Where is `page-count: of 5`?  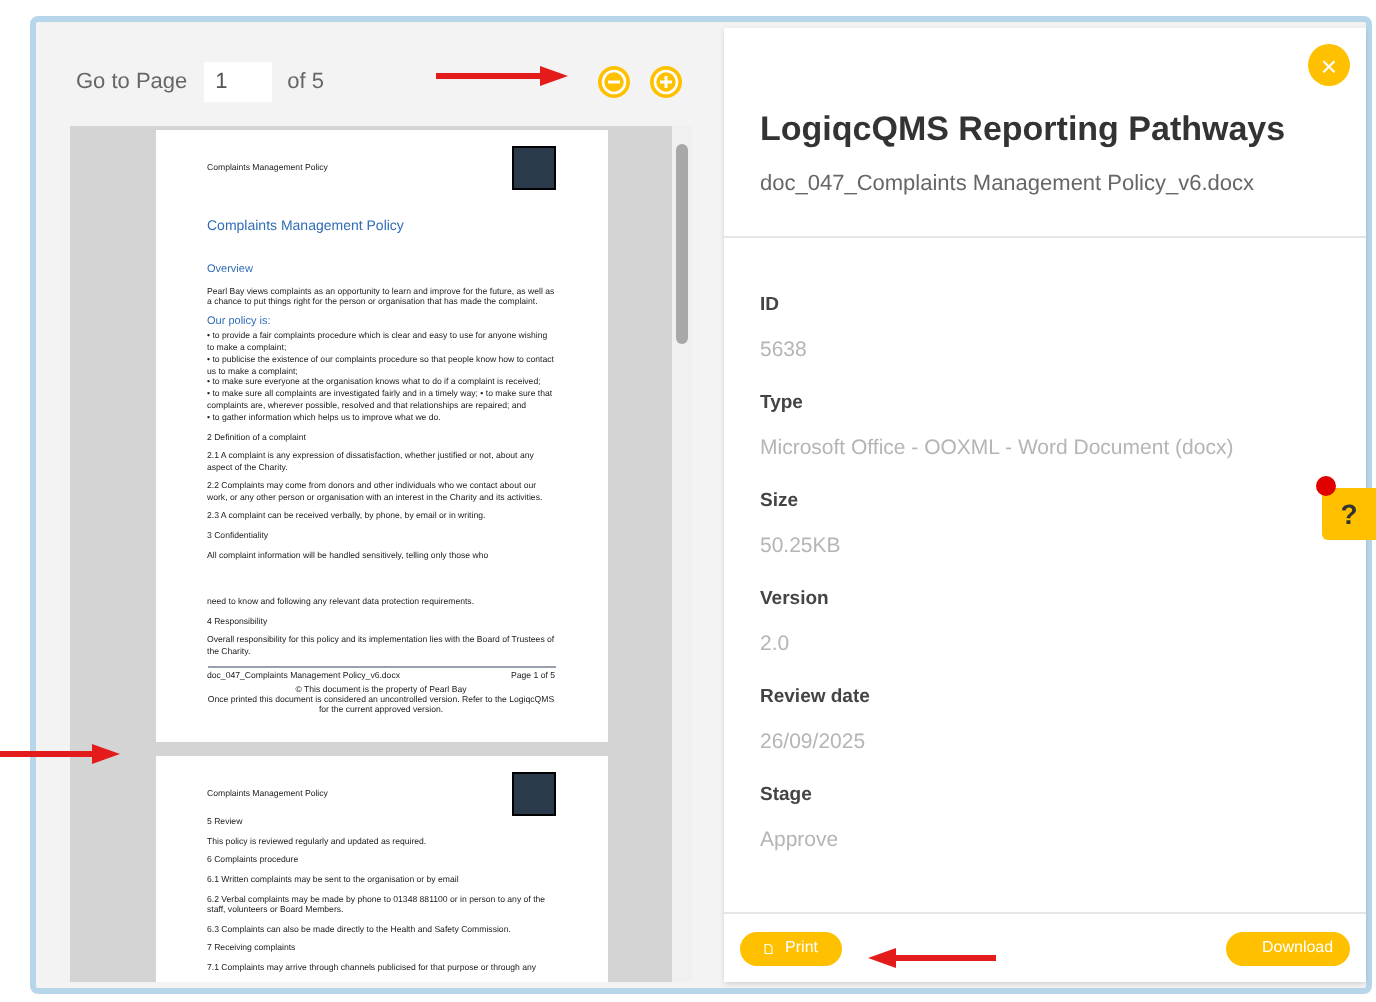
page-count: of 5 is located at coordinates (306, 82).